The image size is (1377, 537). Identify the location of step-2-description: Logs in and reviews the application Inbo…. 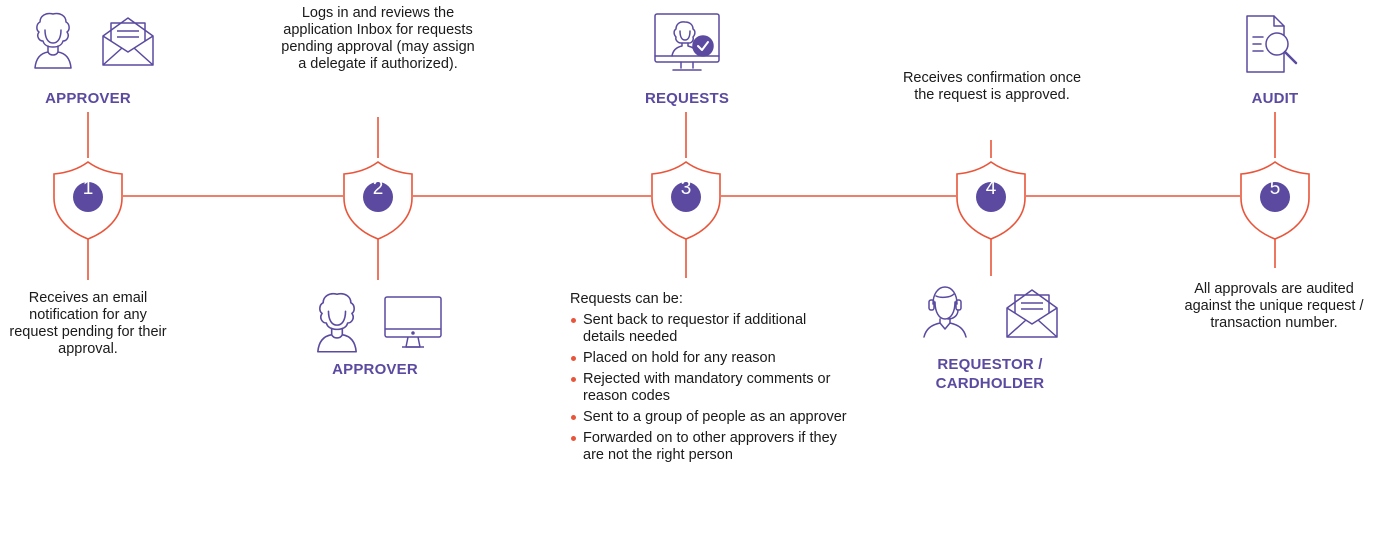
(378, 38).